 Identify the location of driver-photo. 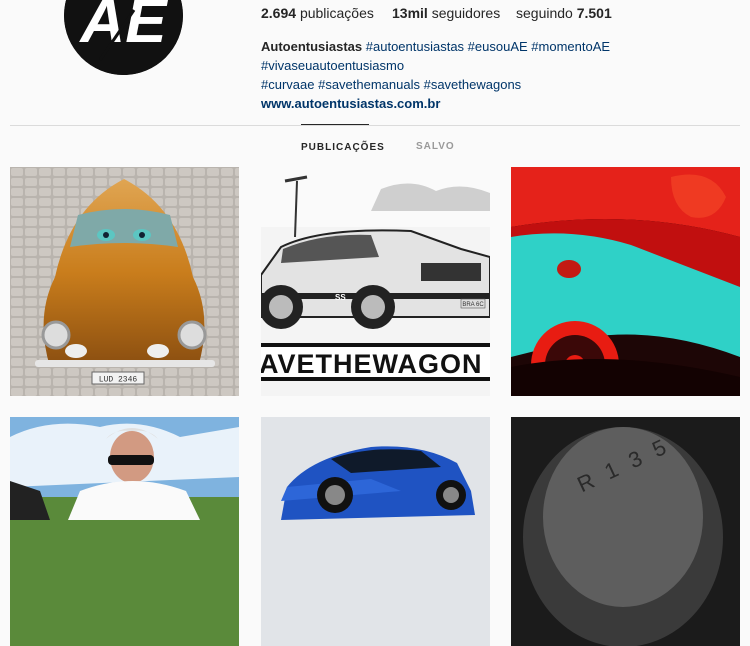
(124, 531).